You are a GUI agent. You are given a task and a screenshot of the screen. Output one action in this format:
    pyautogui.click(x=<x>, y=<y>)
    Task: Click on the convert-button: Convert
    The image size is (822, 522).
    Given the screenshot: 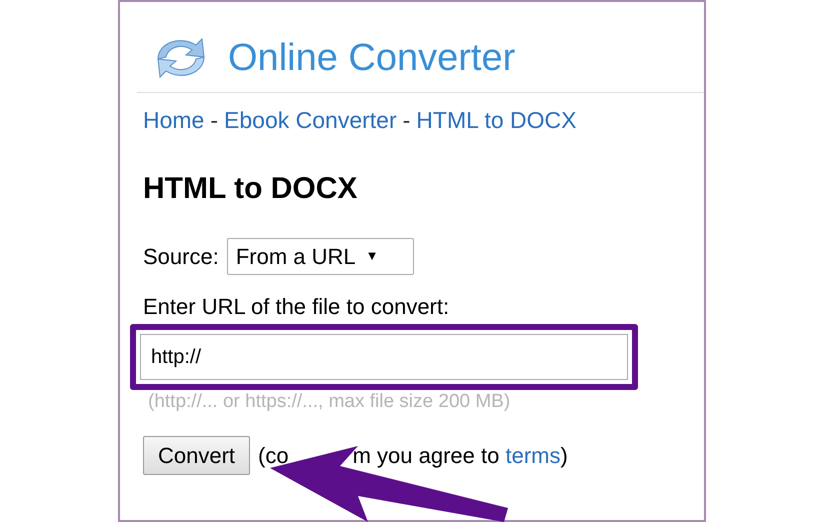 What is the action you would take?
    pyautogui.click(x=196, y=455)
    